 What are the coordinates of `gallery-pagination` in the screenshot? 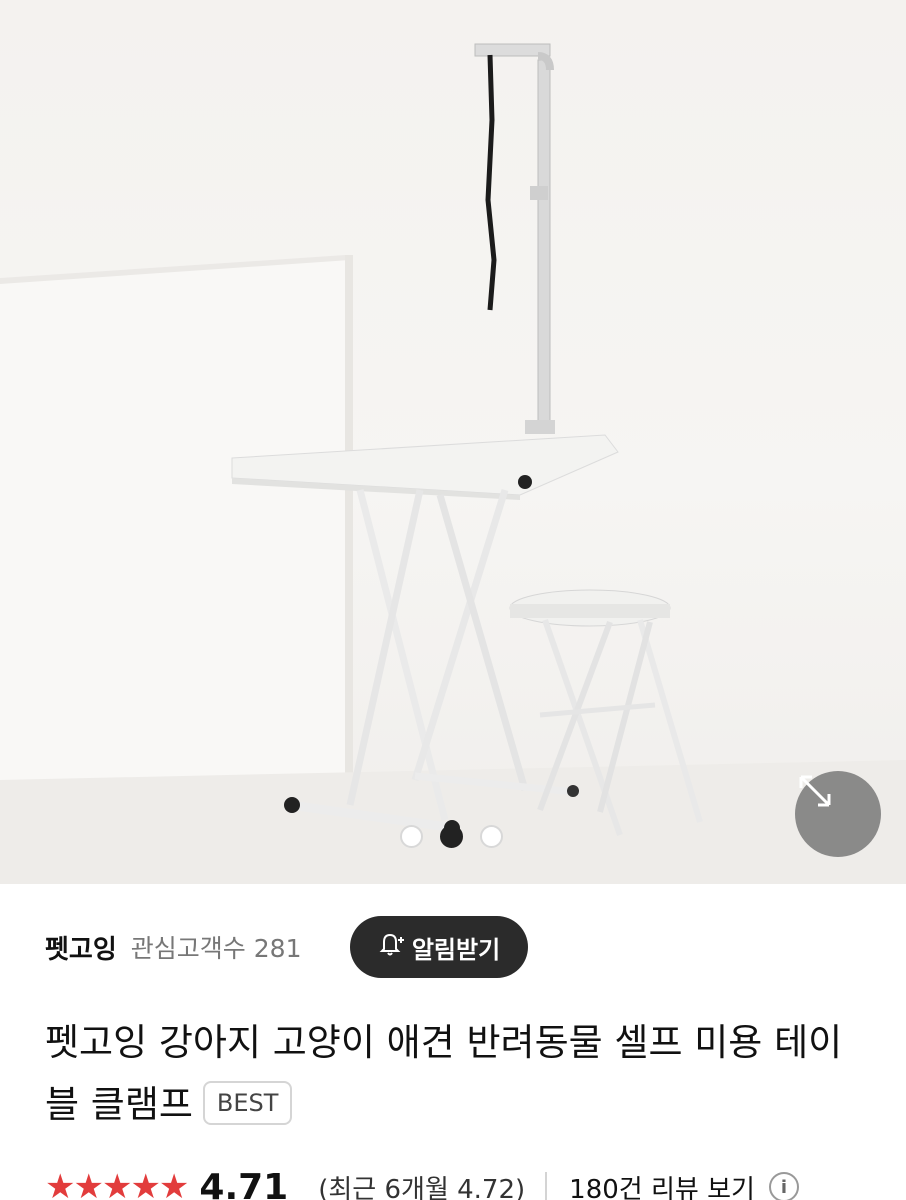 It's located at (451, 836).